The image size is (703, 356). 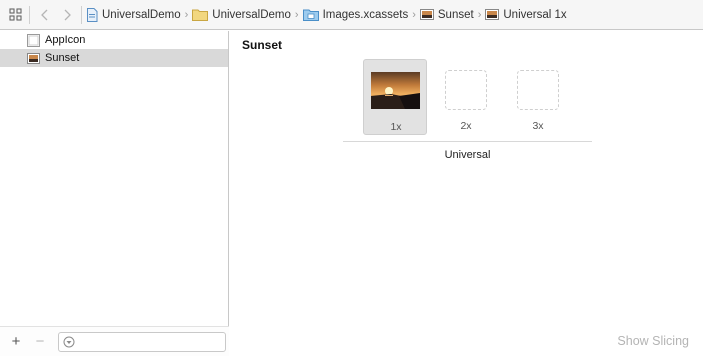 I want to click on breadcrumb-label: Universal 1x, so click(x=535, y=14).